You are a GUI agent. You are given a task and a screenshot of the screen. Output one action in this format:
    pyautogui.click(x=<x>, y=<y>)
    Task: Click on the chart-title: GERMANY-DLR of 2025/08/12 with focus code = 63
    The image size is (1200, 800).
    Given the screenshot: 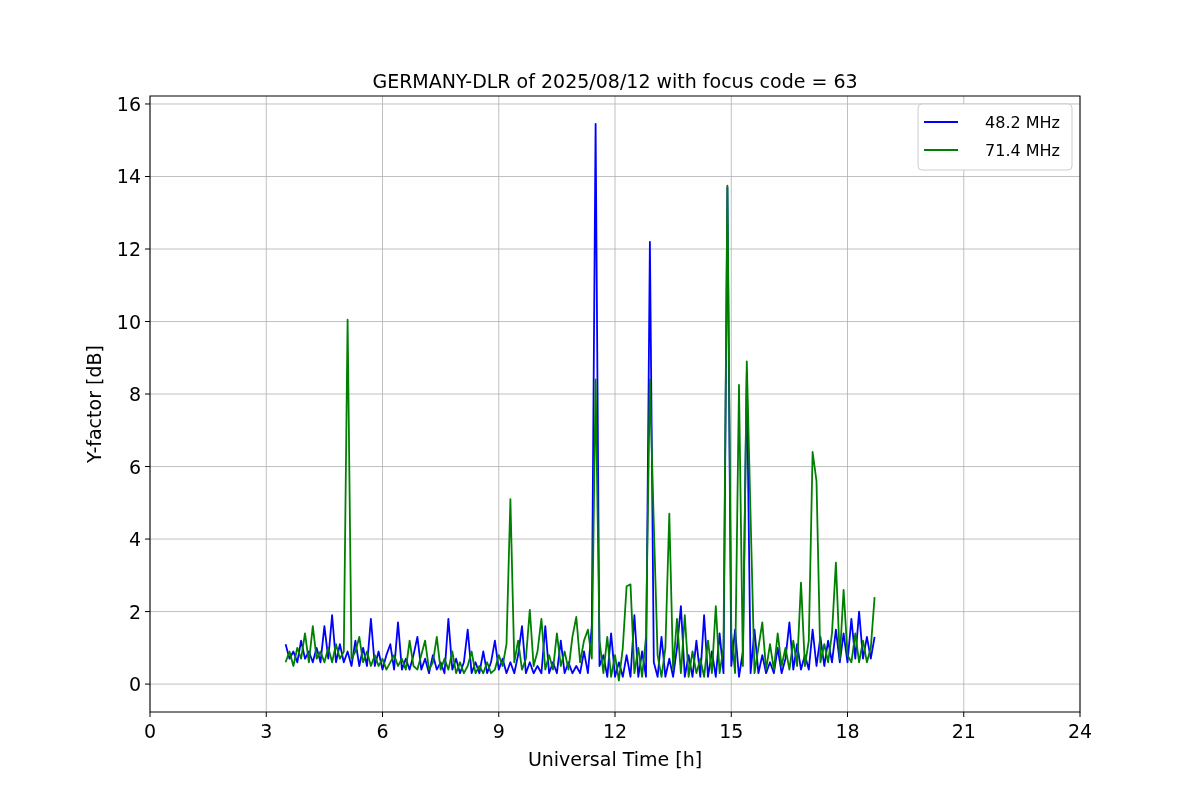 What is the action you would take?
    pyautogui.click(x=615, y=81)
    